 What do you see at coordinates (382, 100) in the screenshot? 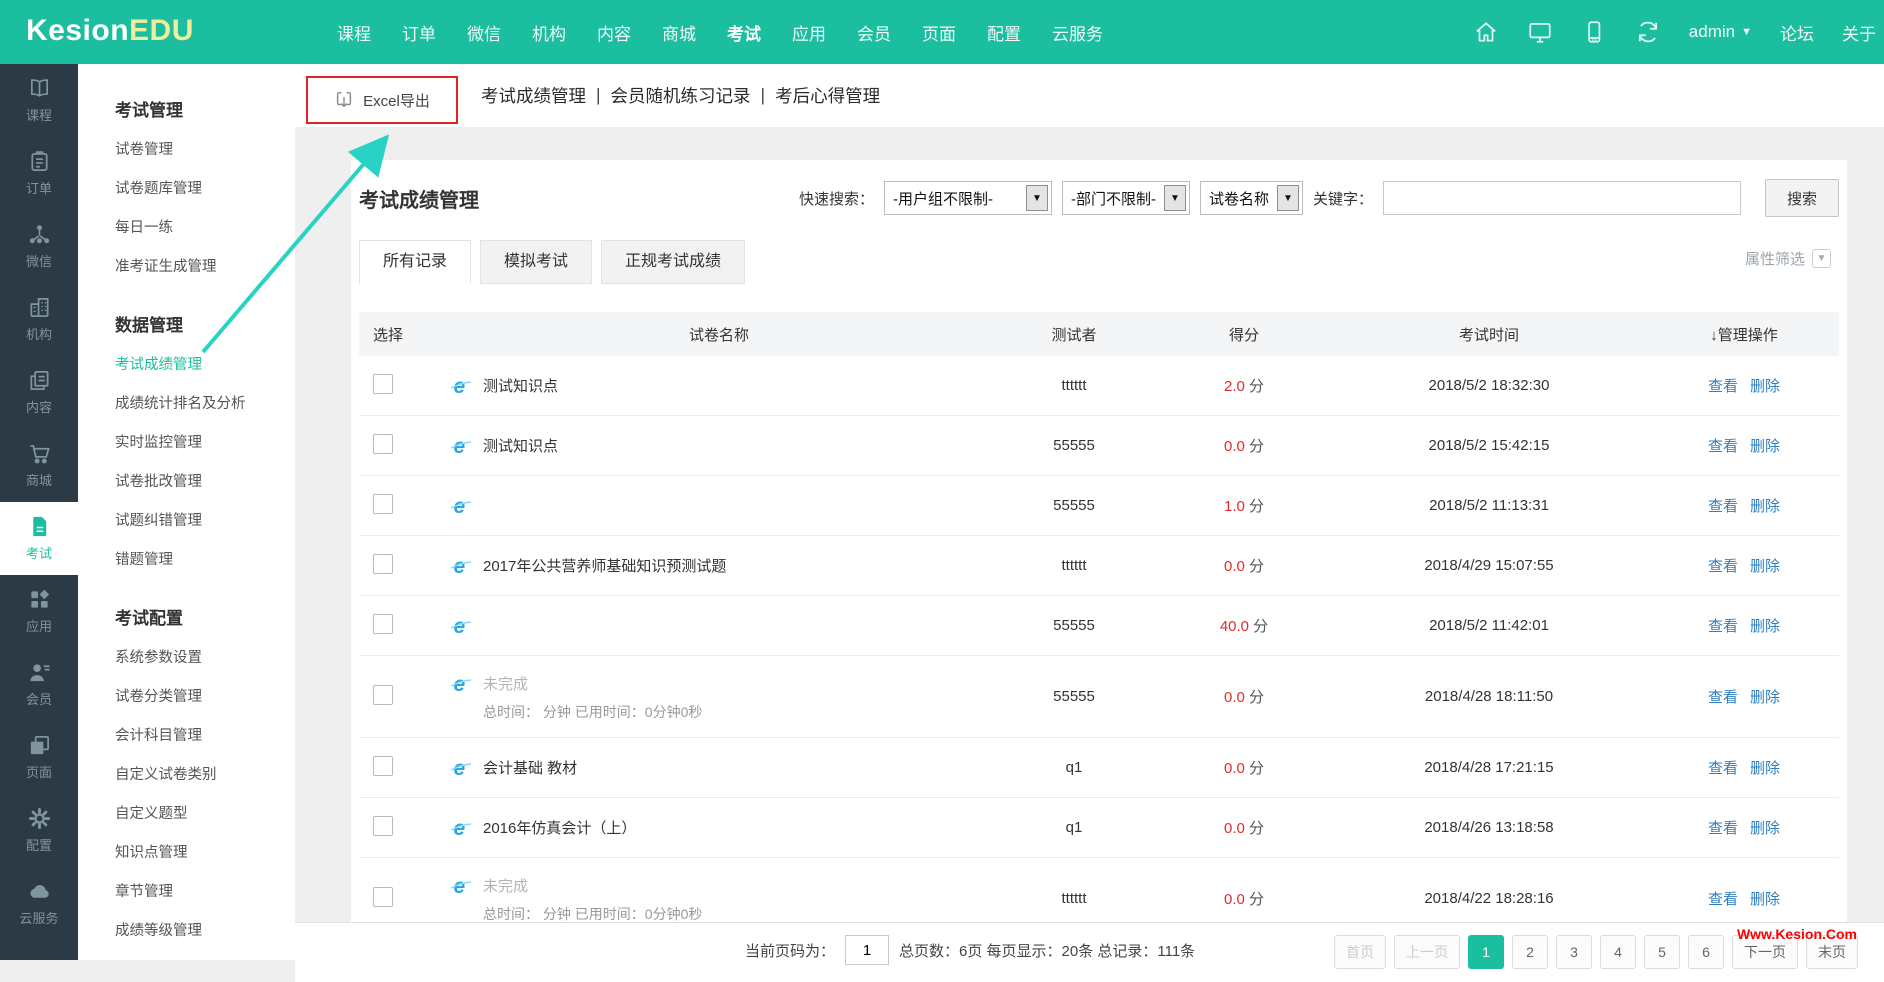
I see `excel-export-button: Excel导出` at bounding box center [382, 100].